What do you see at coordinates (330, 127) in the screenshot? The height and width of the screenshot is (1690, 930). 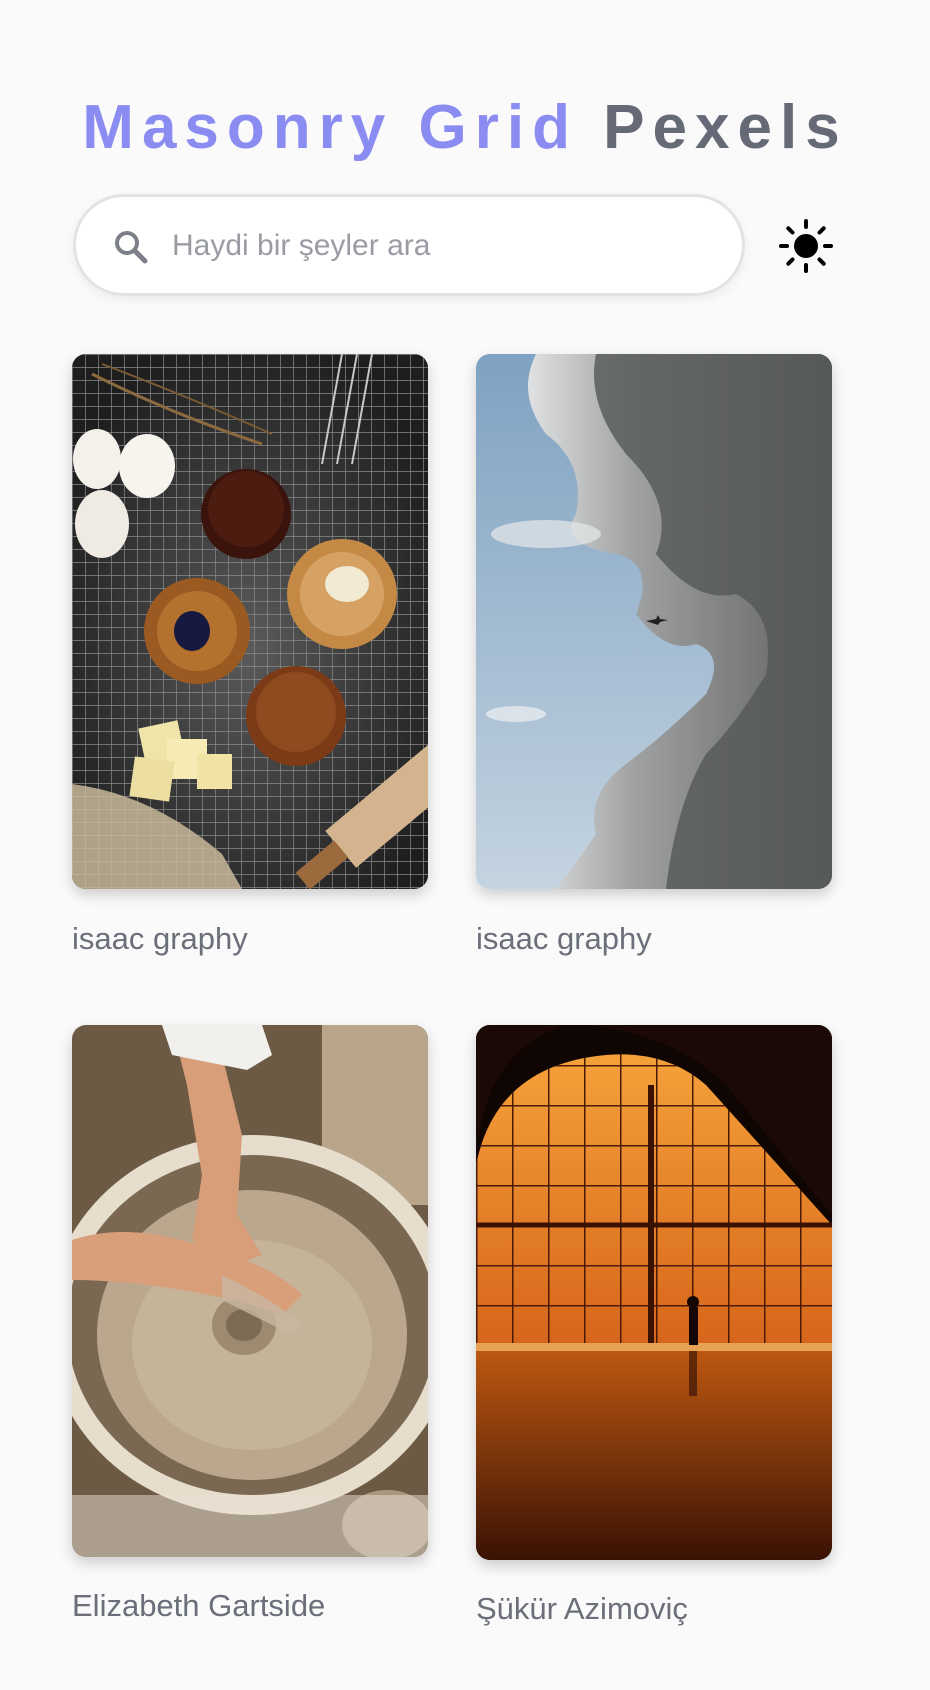 I see `title-accent: Masonry Grid` at bounding box center [330, 127].